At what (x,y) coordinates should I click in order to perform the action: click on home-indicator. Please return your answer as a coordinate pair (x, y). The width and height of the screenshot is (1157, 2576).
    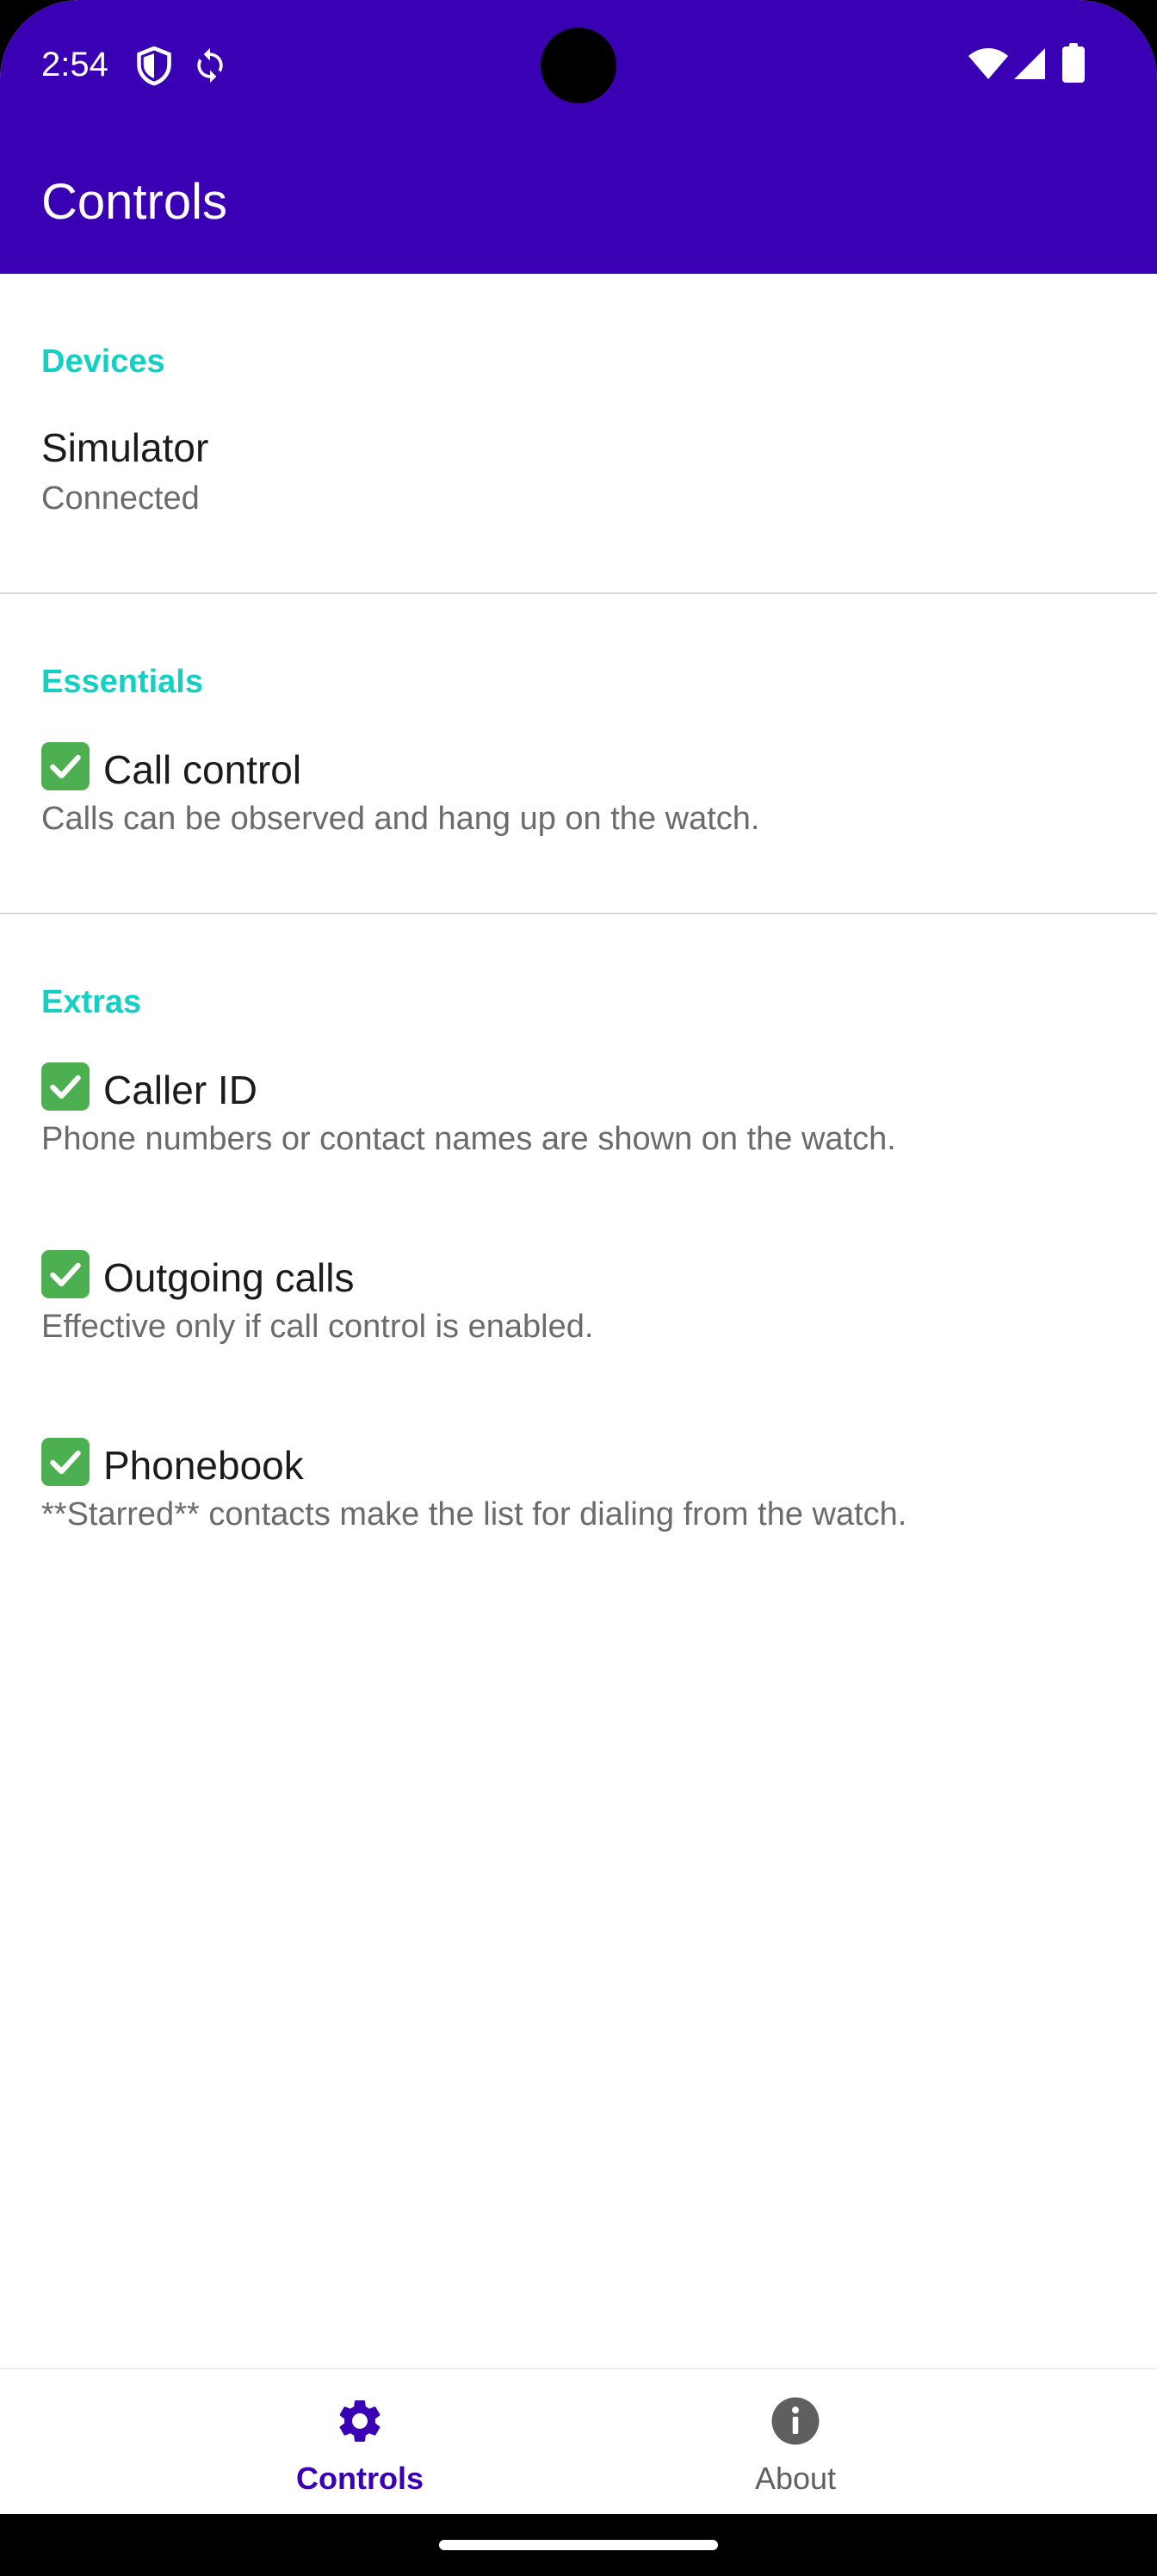
    Looking at the image, I should click on (579, 2545).